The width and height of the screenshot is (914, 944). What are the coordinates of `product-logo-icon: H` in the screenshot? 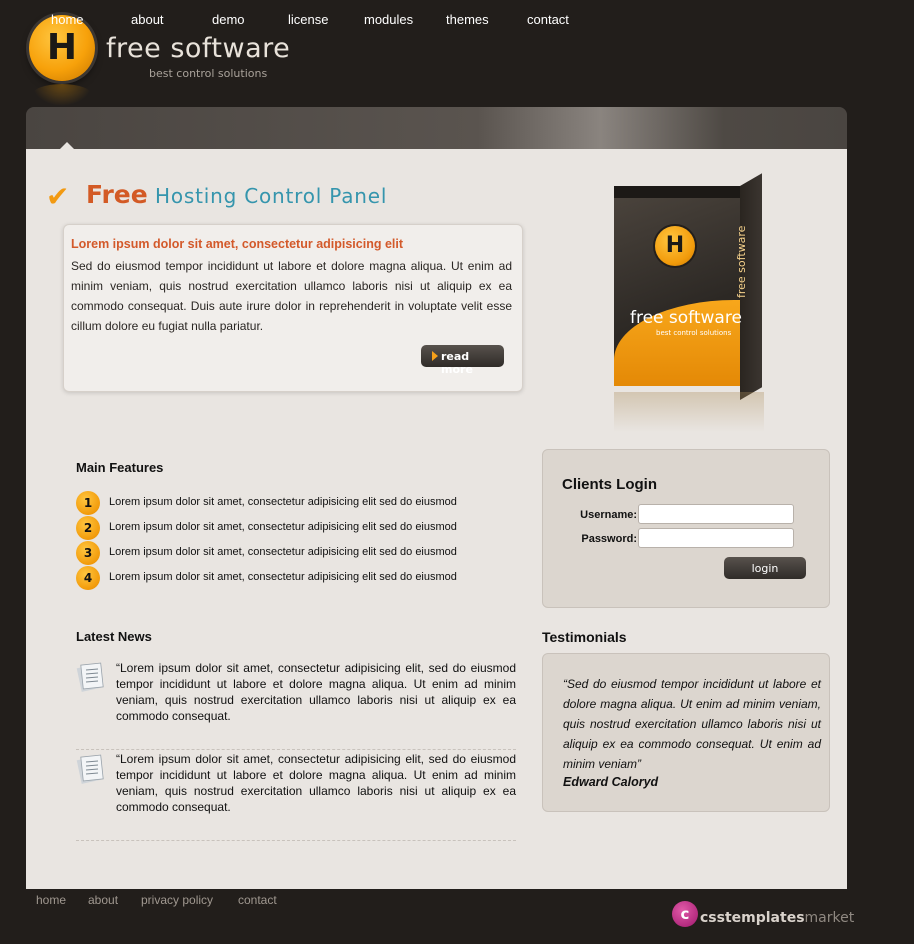 It's located at (675, 246).